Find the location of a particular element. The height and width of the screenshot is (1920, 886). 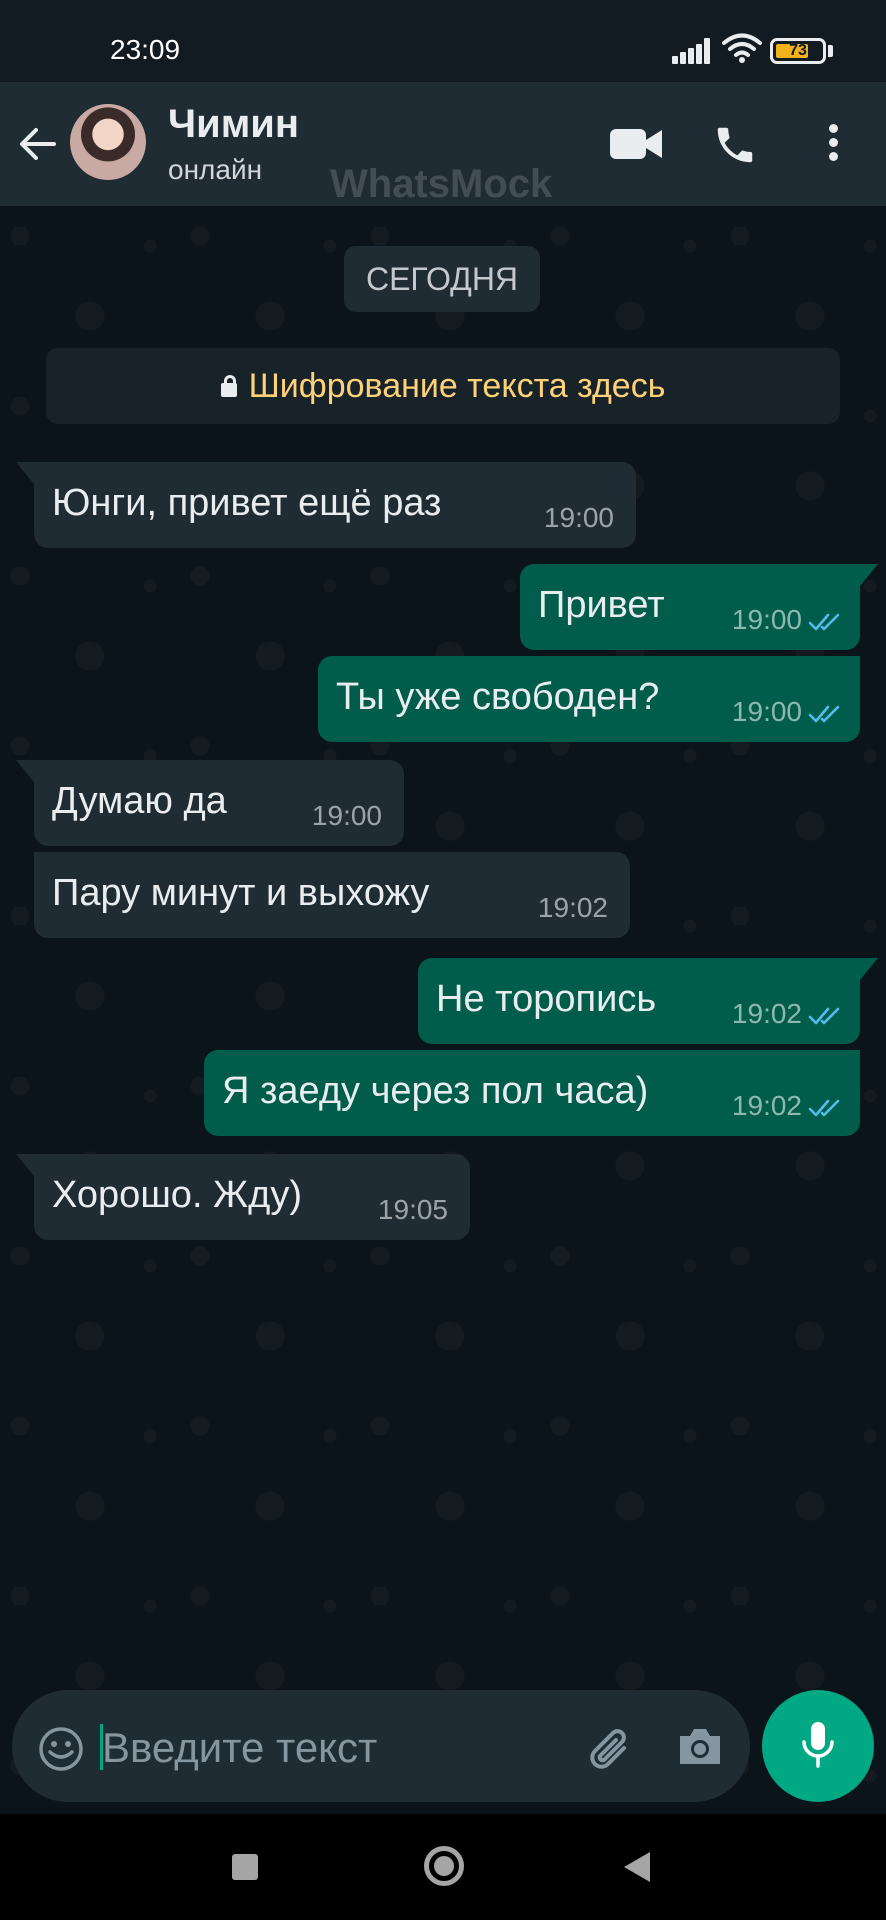

back-arrow-icon is located at coordinates (38, 144).